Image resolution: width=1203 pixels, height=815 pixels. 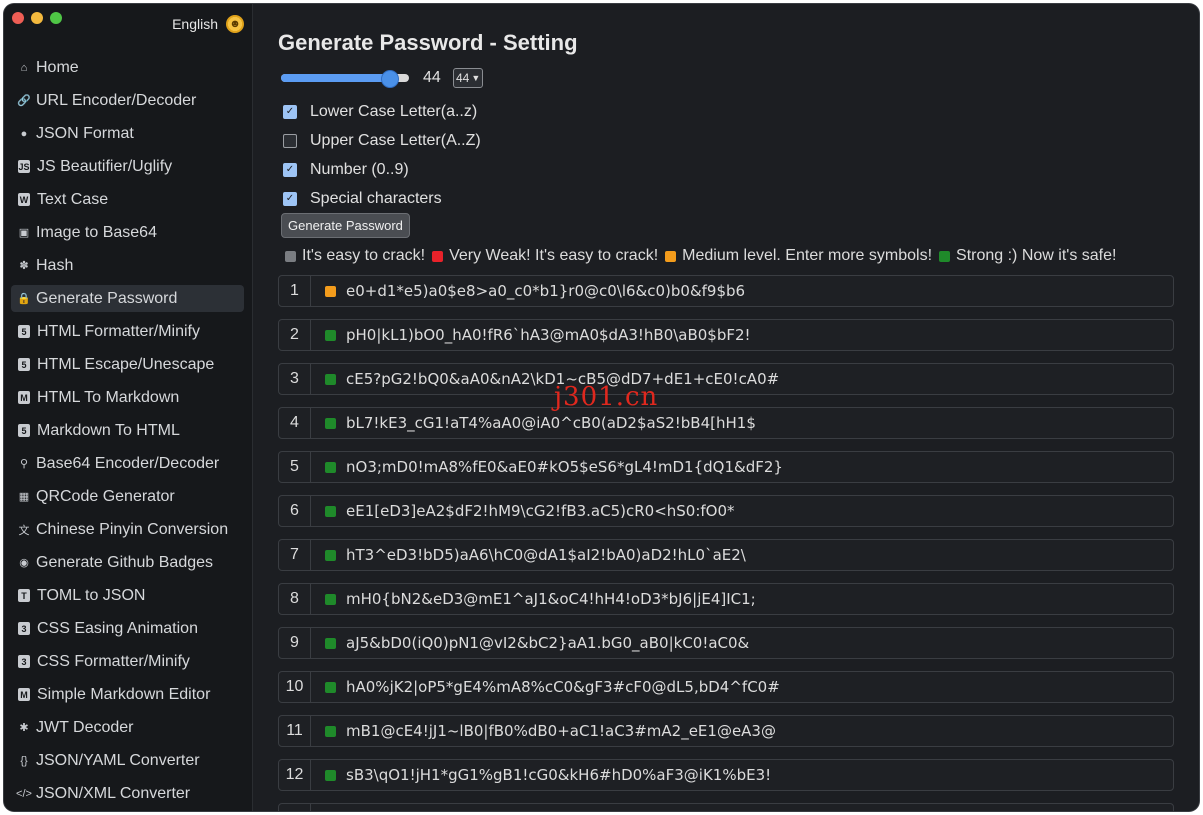 I want to click on sidebar-item-label: HTML Formatter/Minify, so click(x=118, y=331).